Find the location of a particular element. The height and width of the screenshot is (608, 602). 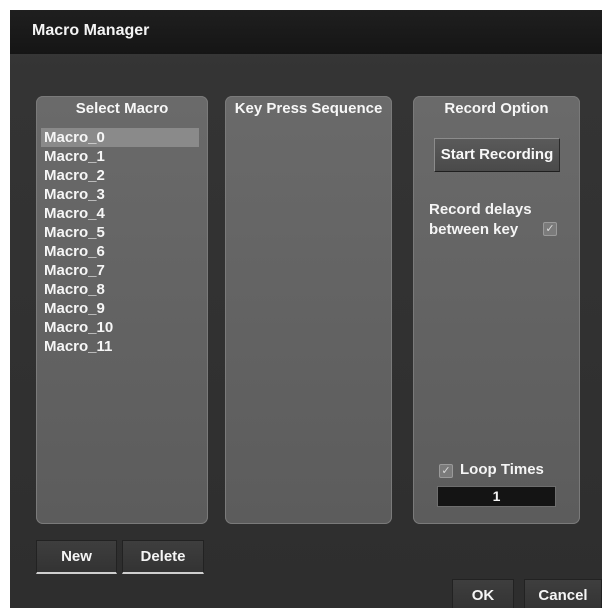

new-button: New is located at coordinates (76, 557).